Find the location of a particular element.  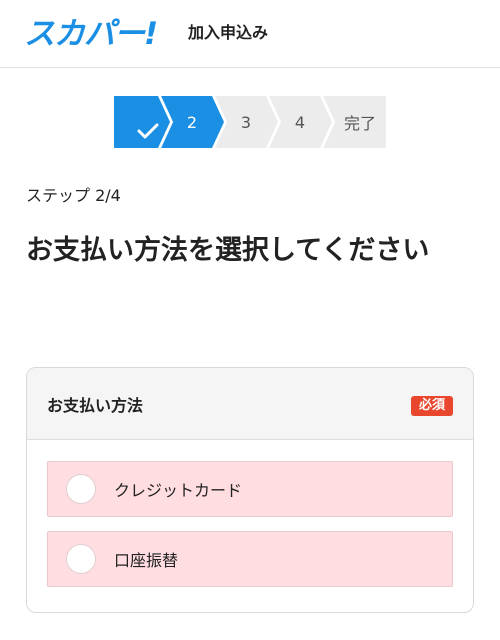

progress-stepper: 2 3 4 完了 is located at coordinates (250, 122).